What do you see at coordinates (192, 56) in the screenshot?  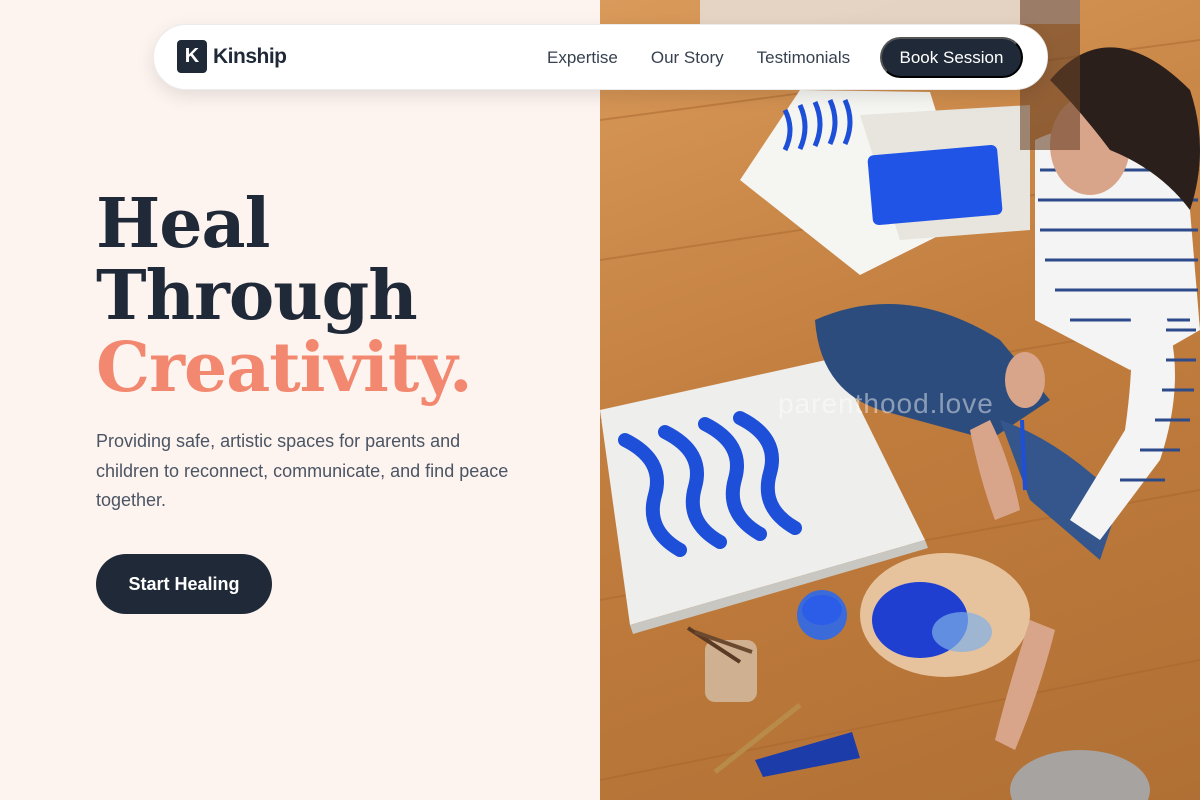 I see `logo-mark-icon: K` at bounding box center [192, 56].